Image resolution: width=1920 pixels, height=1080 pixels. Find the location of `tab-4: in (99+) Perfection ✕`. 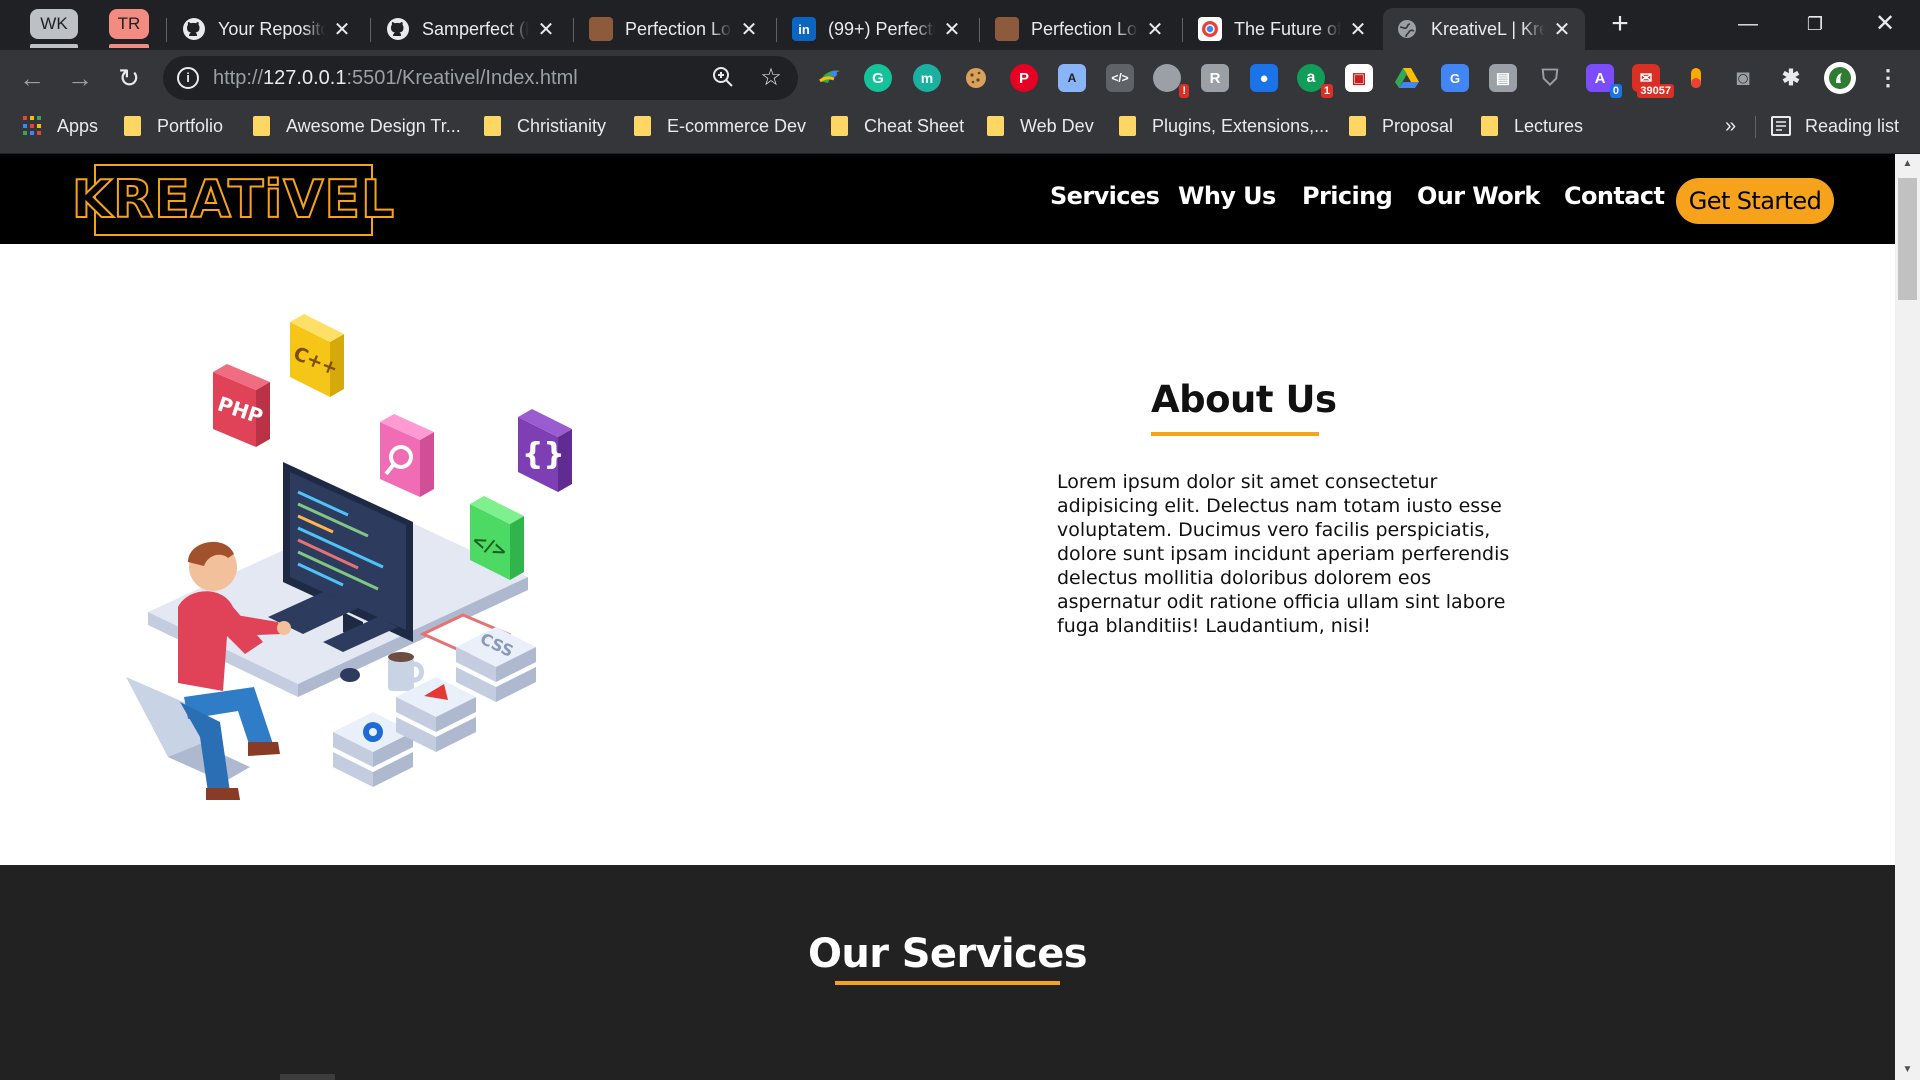

tab-4: in (99+) Perfection ✕ is located at coordinates (877, 29).